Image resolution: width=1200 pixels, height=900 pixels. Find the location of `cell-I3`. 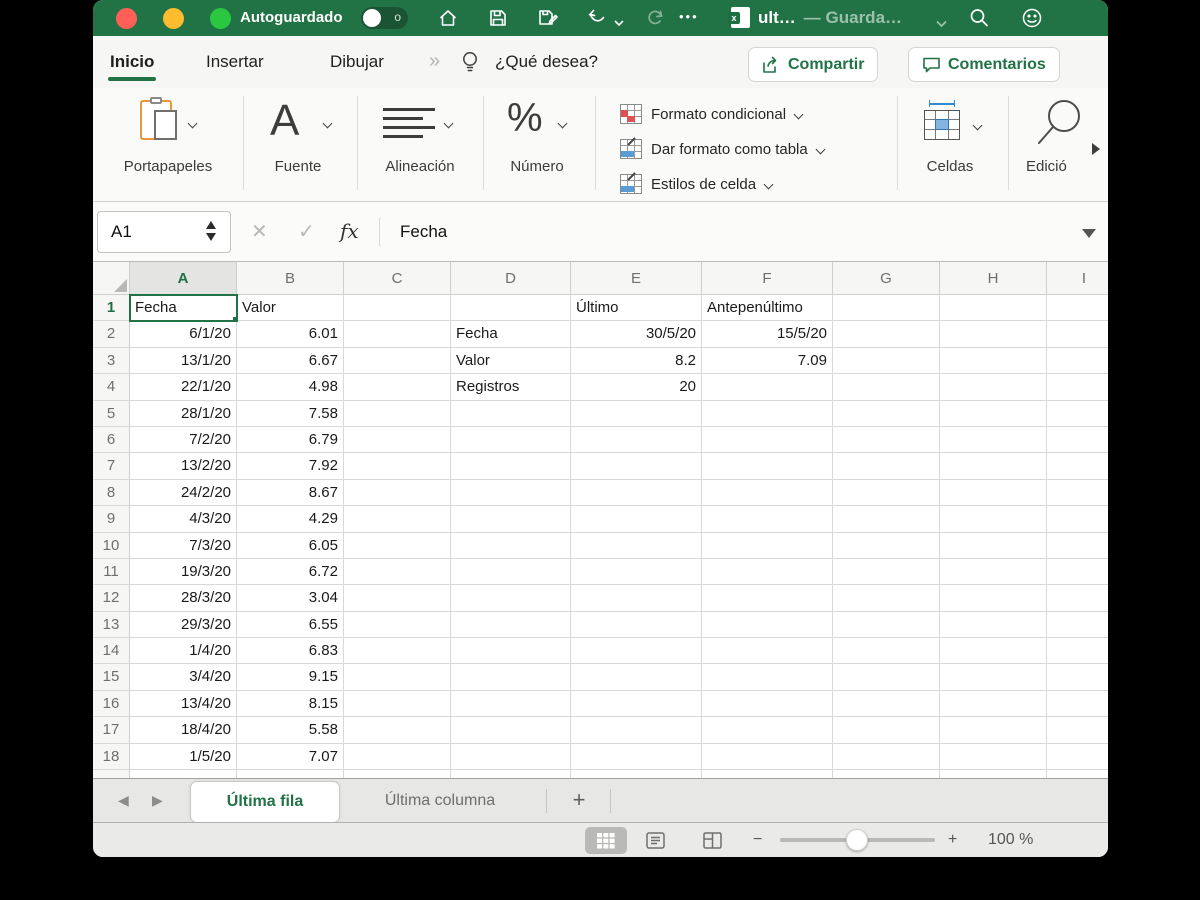

cell-I3 is located at coordinates (1077, 361).